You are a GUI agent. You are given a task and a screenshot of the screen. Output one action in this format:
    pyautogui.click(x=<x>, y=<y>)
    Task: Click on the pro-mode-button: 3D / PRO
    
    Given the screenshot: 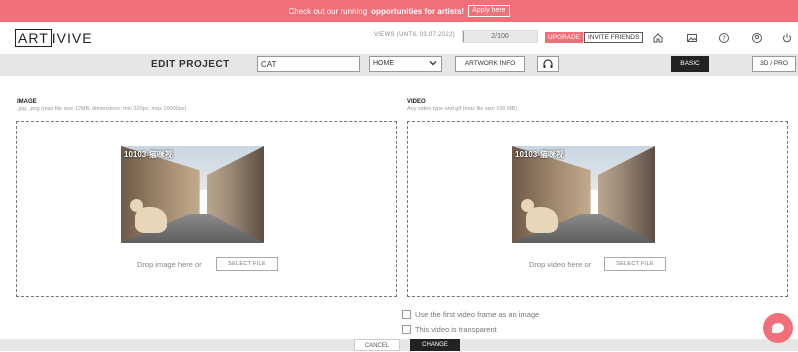 What is the action you would take?
    pyautogui.click(x=774, y=64)
    